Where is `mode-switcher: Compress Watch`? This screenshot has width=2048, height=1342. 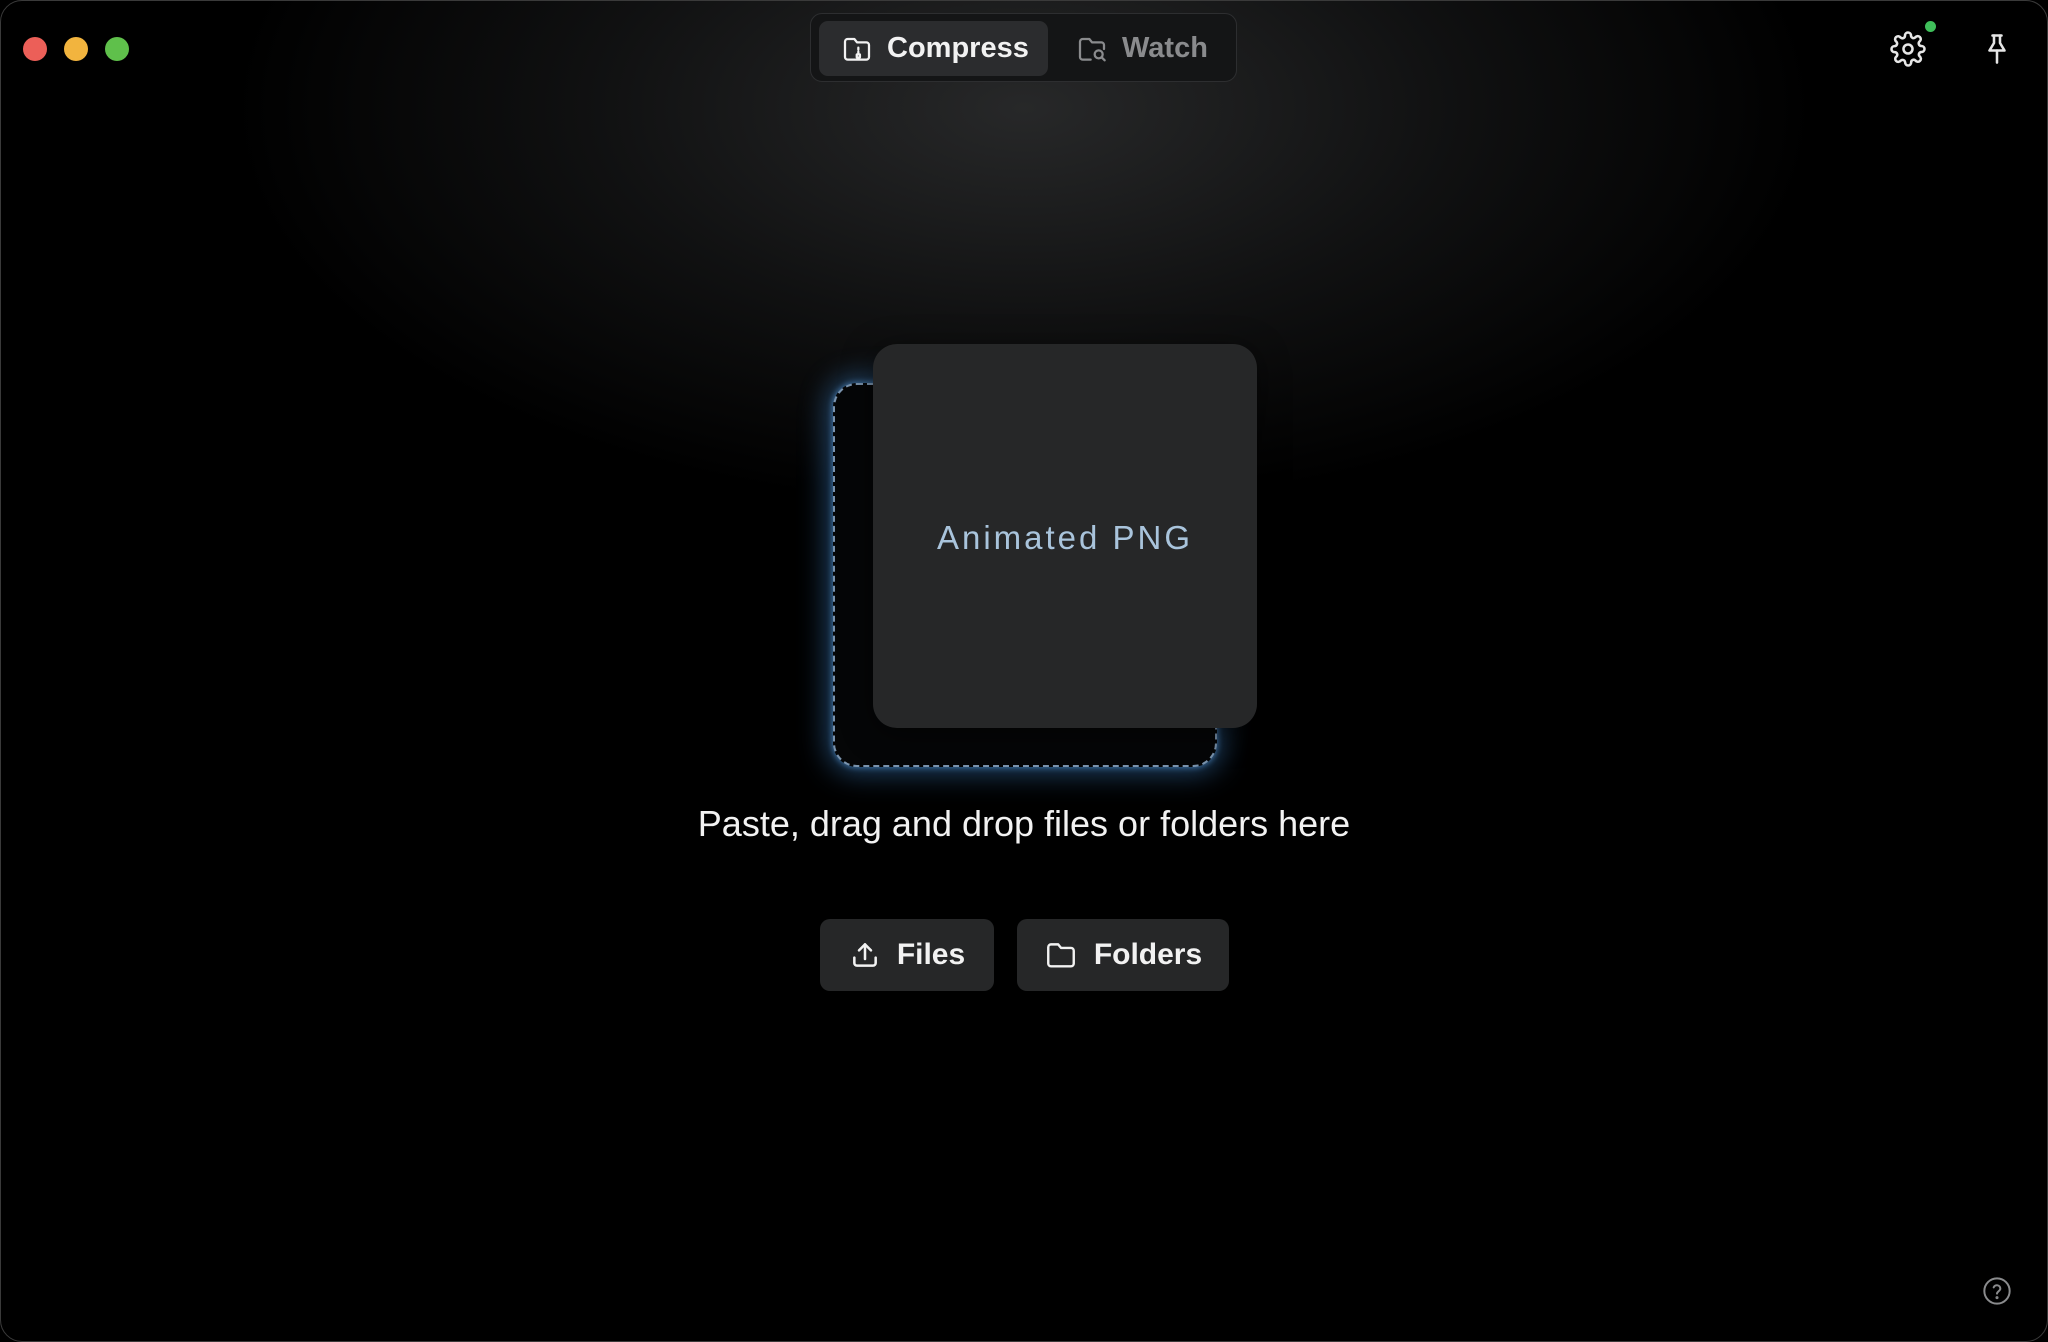
mode-switcher: Compress Watch is located at coordinates (1023, 47).